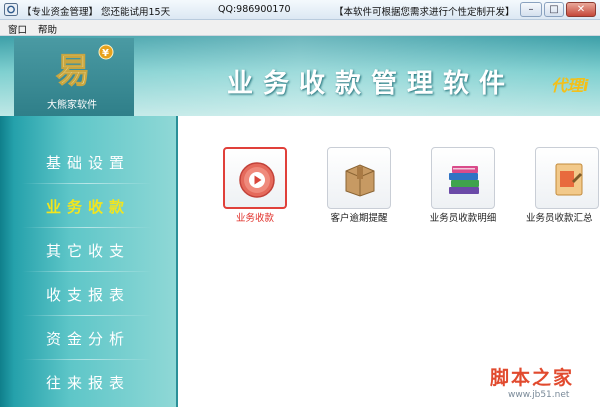 This screenshot has width=600, height=407. Describe the element at coordinates (88, 383) in the screenshot. I see `sidebar-item-account-report: 往来报表` at that location.